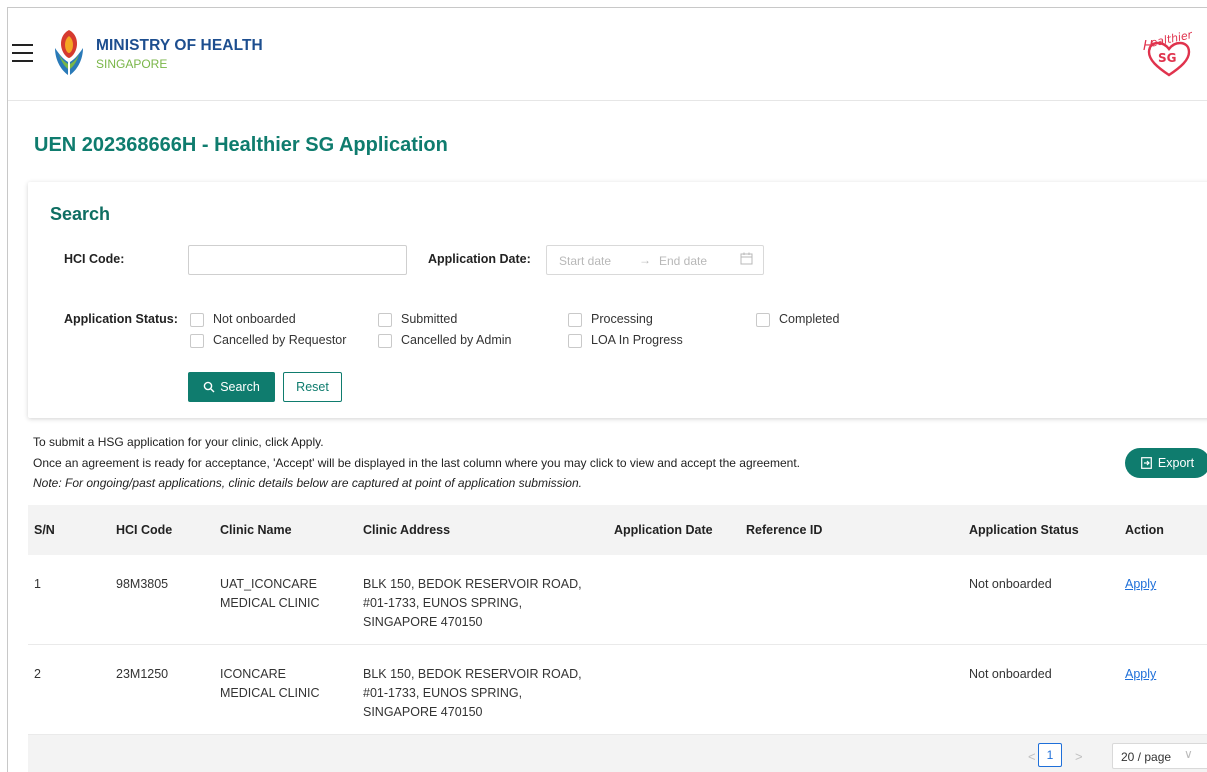 This screenshot has height=772, width=1207. Describe the element at coordinates (637, 340) in the screenshot. I see `checkbox-label: LOA In Progress` at that location.